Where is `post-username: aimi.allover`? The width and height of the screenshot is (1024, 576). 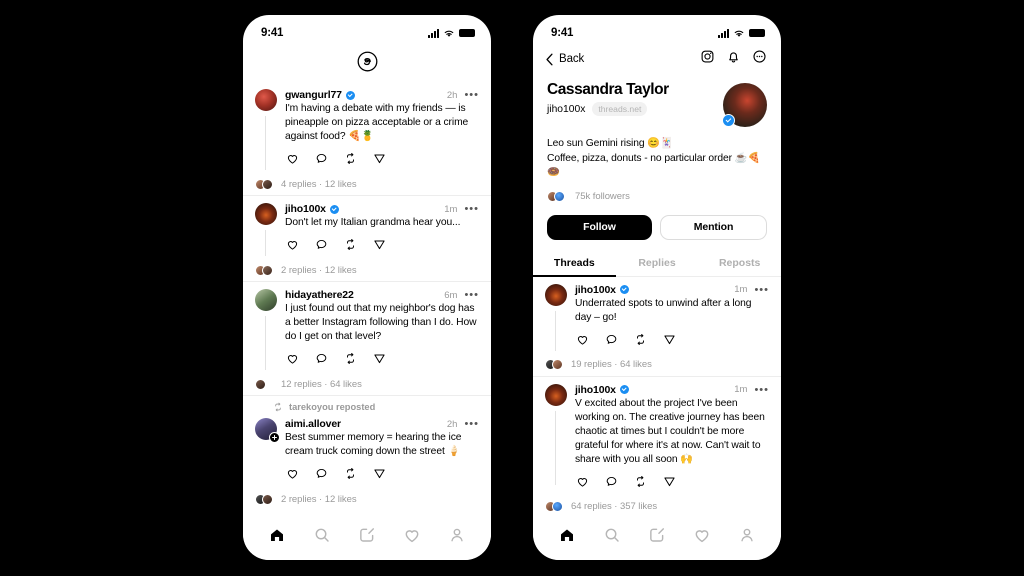
post-username: aimi.allover is located at coordinates (313, 424).